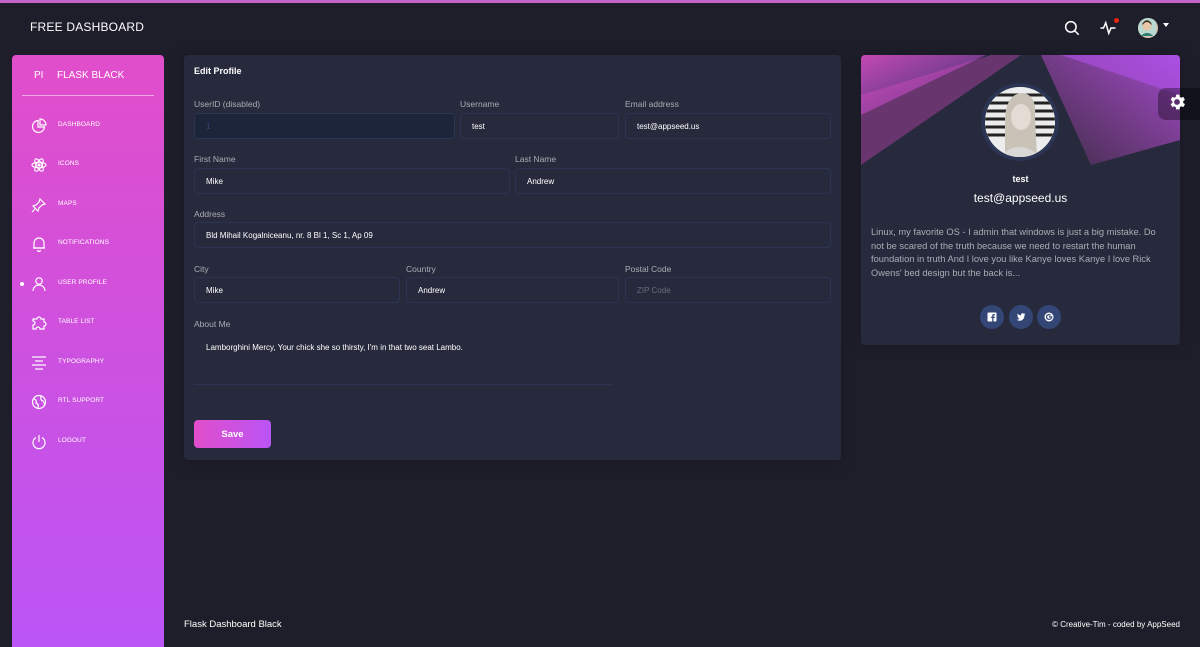 The height and width of the screenshot is (647, 1200). What do you see at coordinates (1021, 317) in the screenshot?
I see `twitter-icon` at bounding box center [1021, 317].